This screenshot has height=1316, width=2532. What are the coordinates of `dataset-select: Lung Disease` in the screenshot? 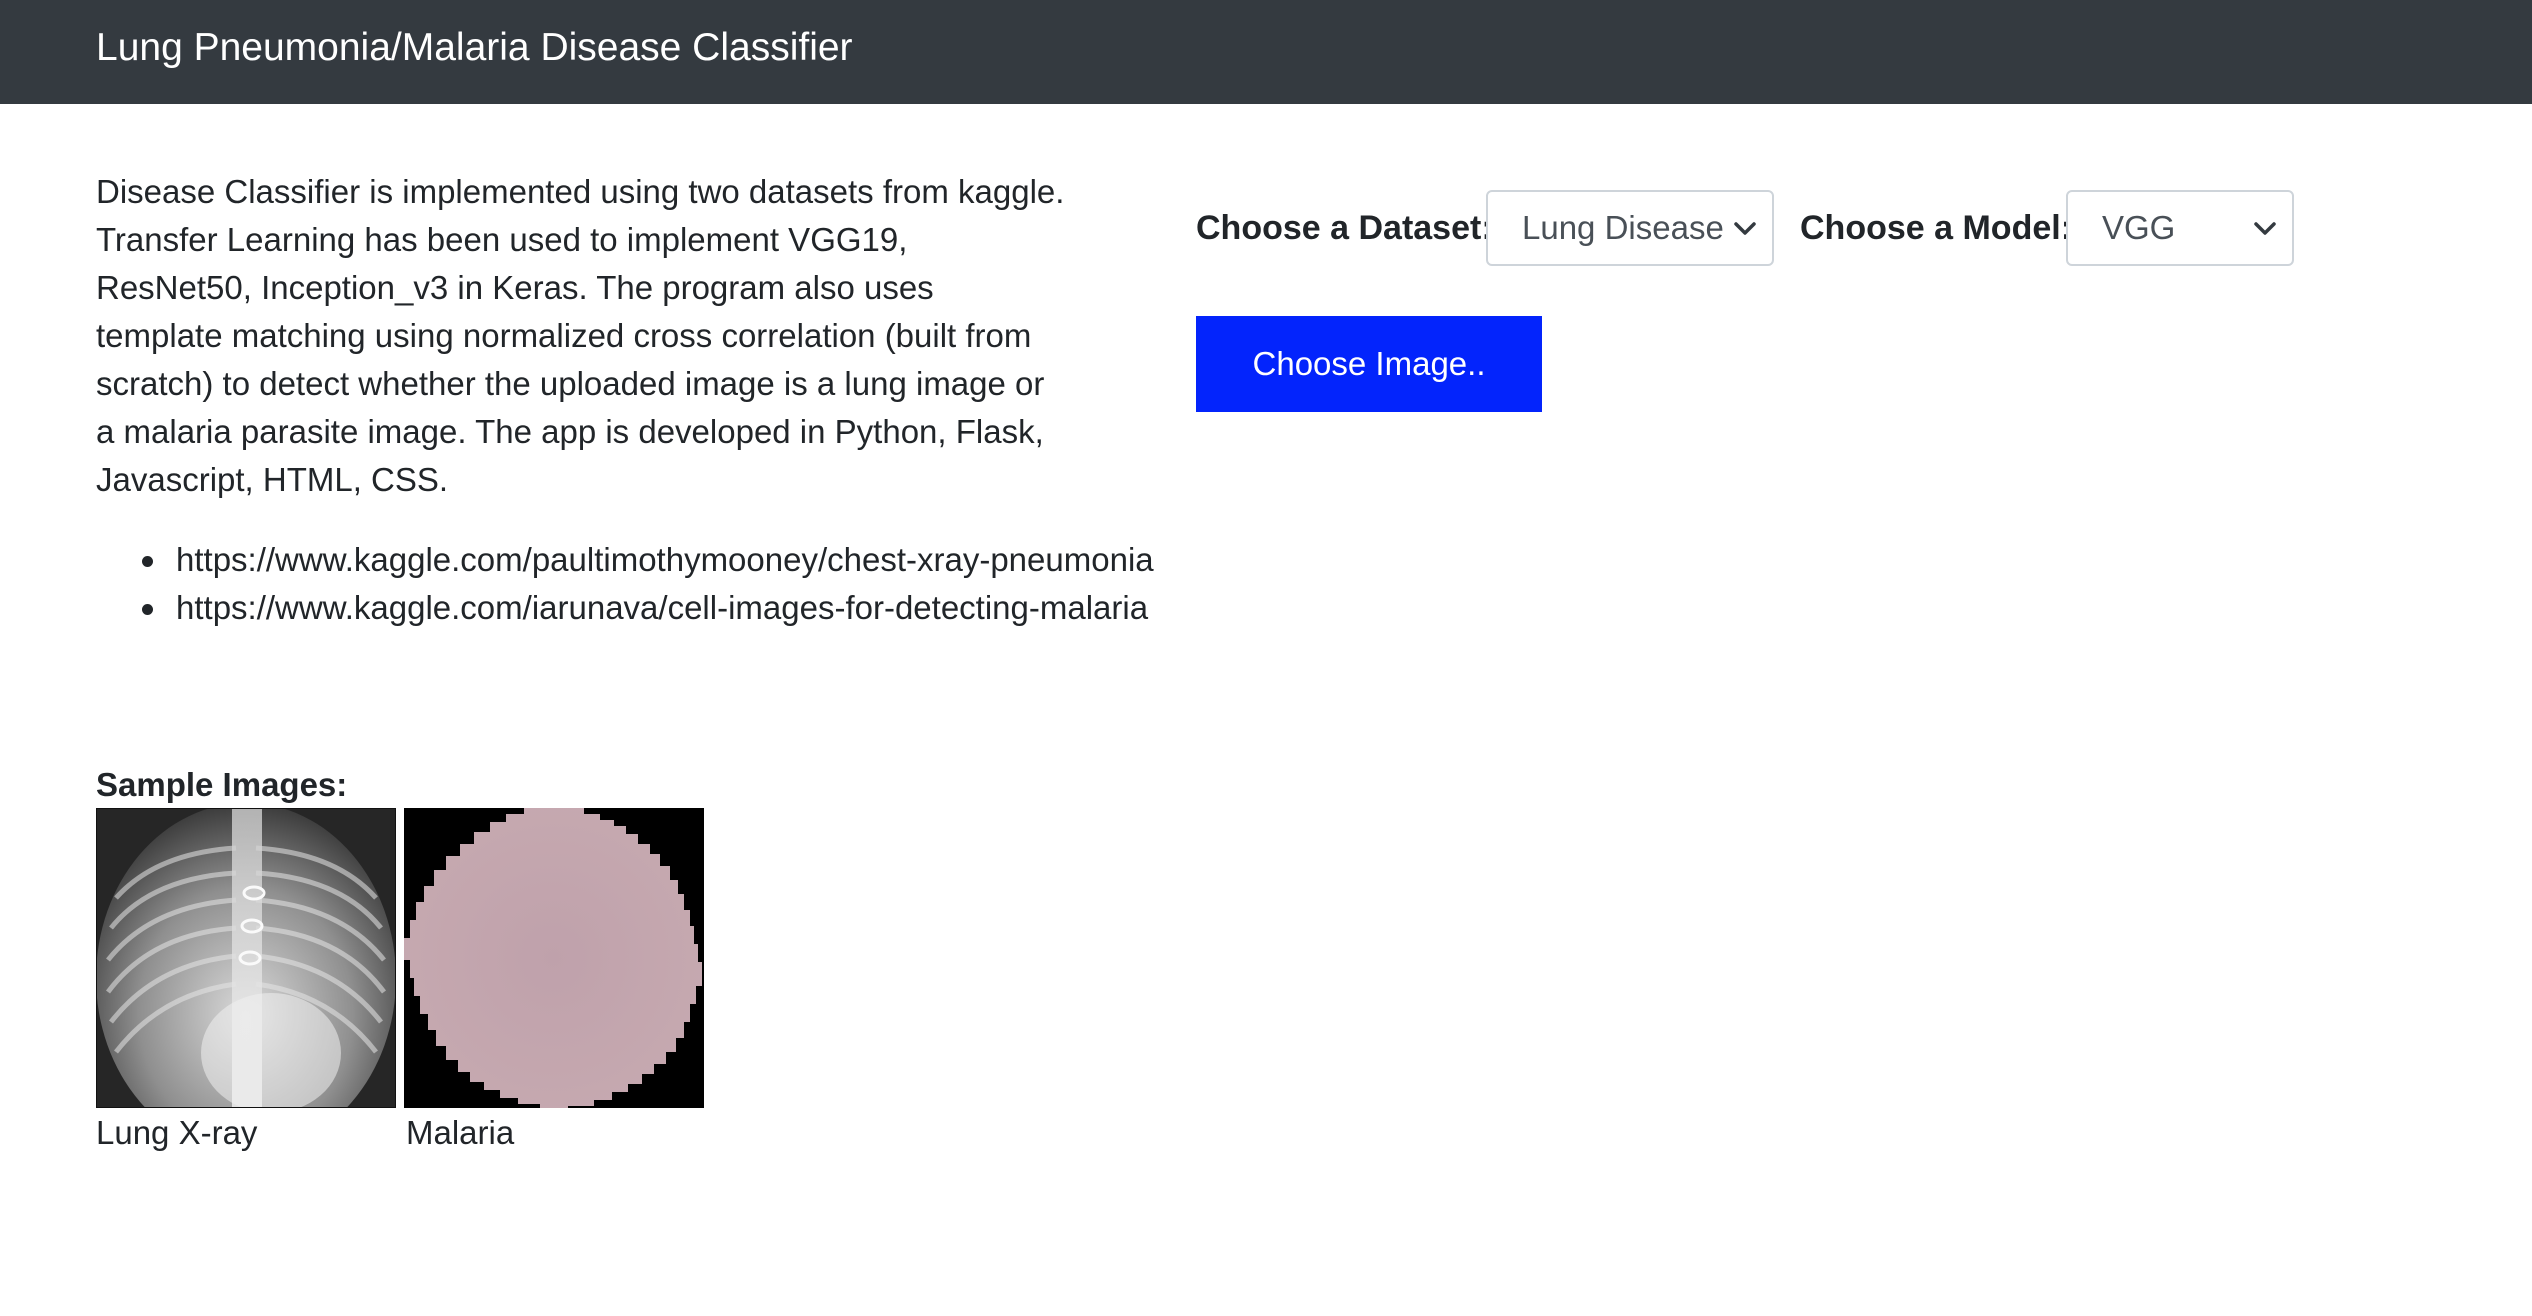 It's located at (1630, 228).